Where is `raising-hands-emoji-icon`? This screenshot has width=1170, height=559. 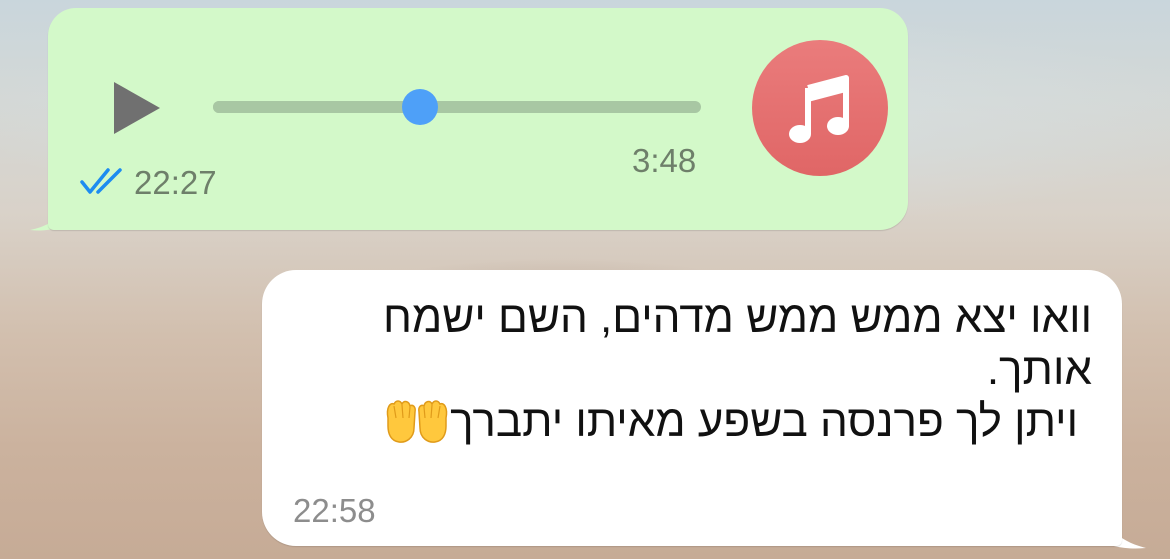 raising-hands-emoji-icon is located at coordinates (417, 421).